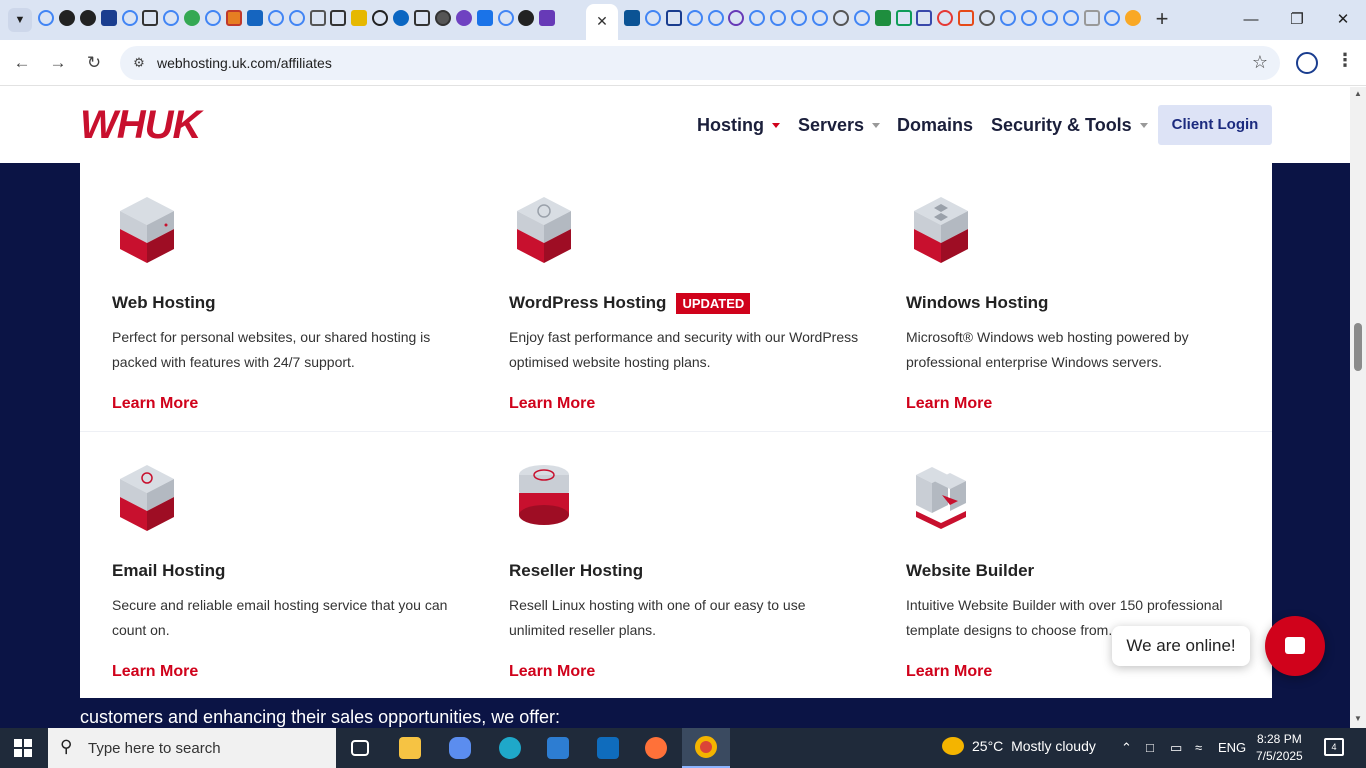 The width and height of the screenshot is (1366, 768). Describe the element at coordinates (460, 748) in the screenshot. I see `copilot-icon` at that location.